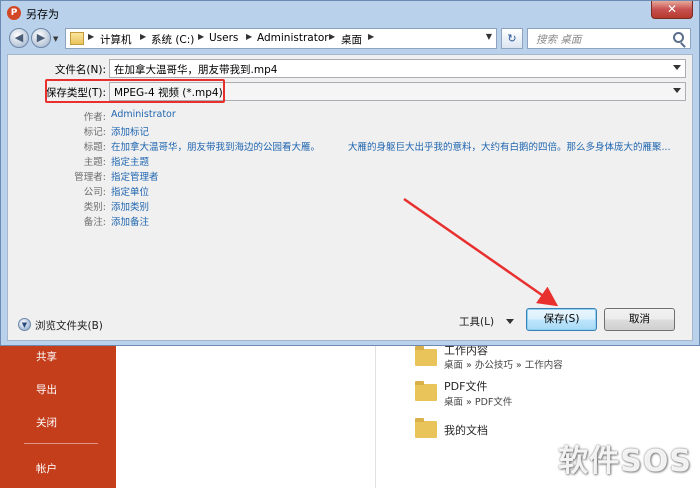  I want to click on nav-account: 帐户, so click(46, 468).